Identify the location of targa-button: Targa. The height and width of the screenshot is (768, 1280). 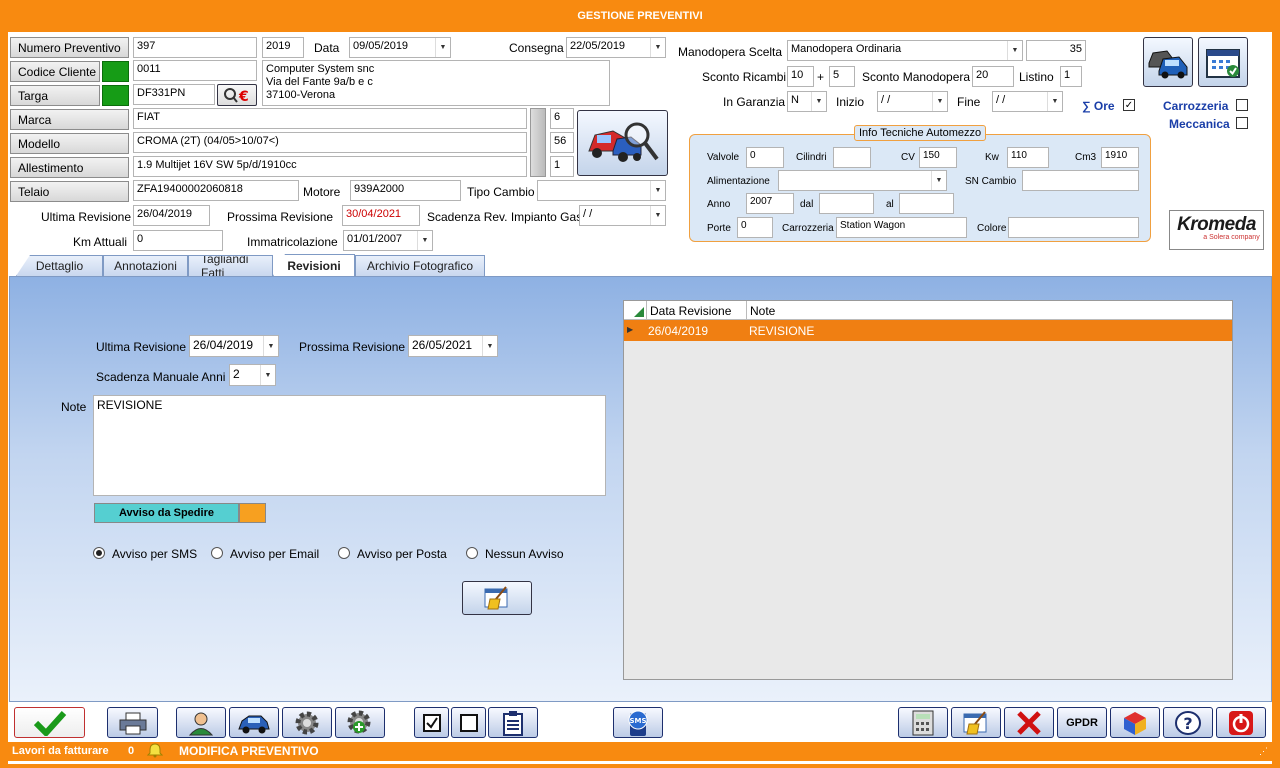
(55, 95).